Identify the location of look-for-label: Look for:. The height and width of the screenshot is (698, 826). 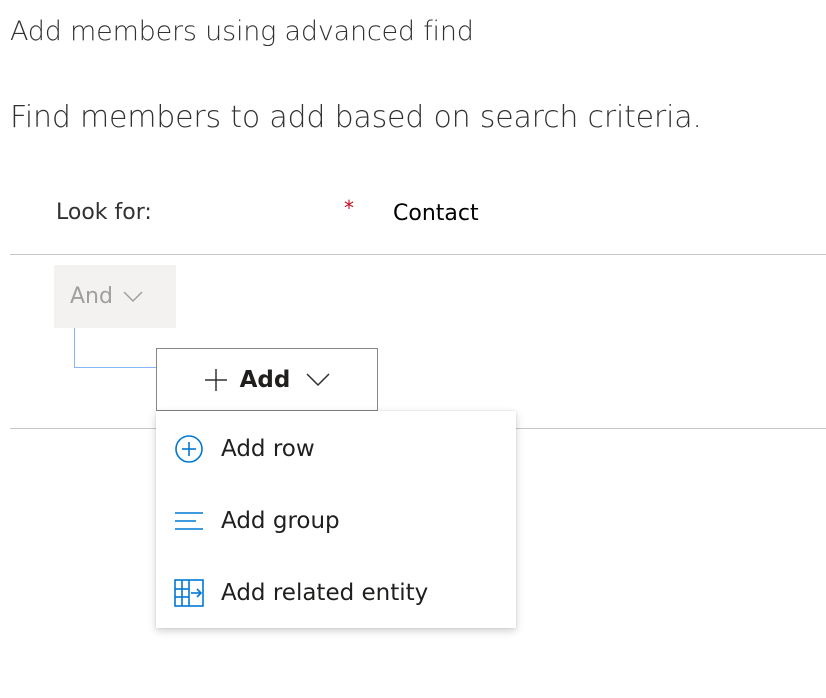
(104, 212).